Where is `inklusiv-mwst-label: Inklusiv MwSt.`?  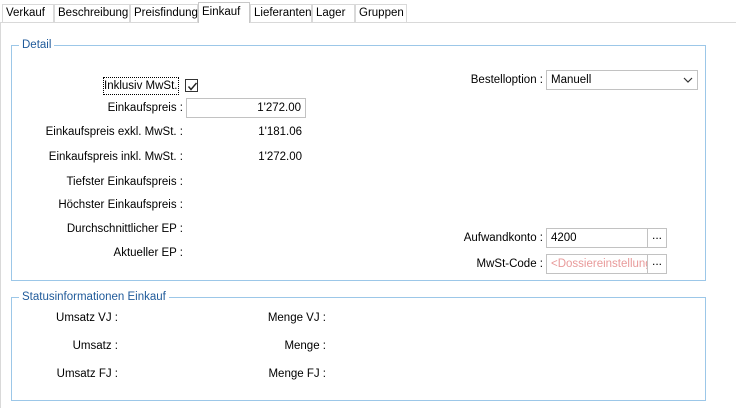
inklusiv-mwst-label: Inklusiv MwSt. is located at coordinates (141, 86).